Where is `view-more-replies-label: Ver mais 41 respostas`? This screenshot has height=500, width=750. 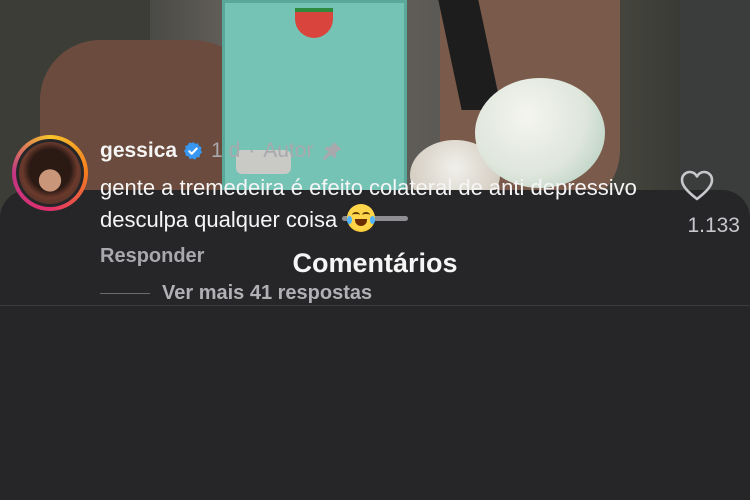 view-more-replies-label: Ver mais 41 respostas is located at coordinates (267, 293).